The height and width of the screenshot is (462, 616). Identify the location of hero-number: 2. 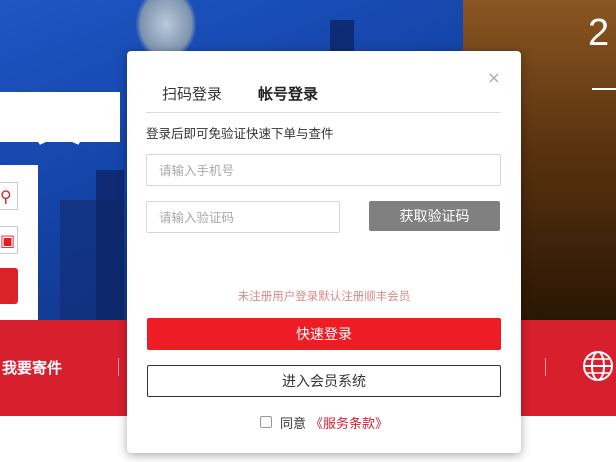
(599, 33).